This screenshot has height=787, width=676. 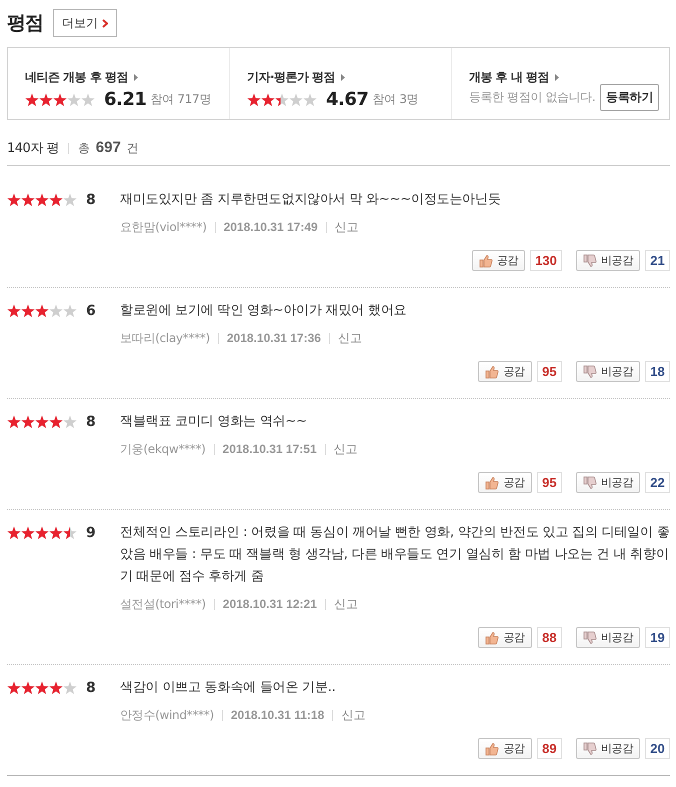 I want to click on dislike-count: 22, so click(x=657, y=482).